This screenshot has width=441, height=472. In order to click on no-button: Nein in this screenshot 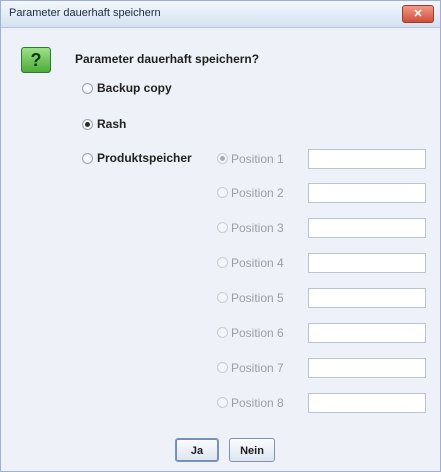, I will do `click(252, 450)`.